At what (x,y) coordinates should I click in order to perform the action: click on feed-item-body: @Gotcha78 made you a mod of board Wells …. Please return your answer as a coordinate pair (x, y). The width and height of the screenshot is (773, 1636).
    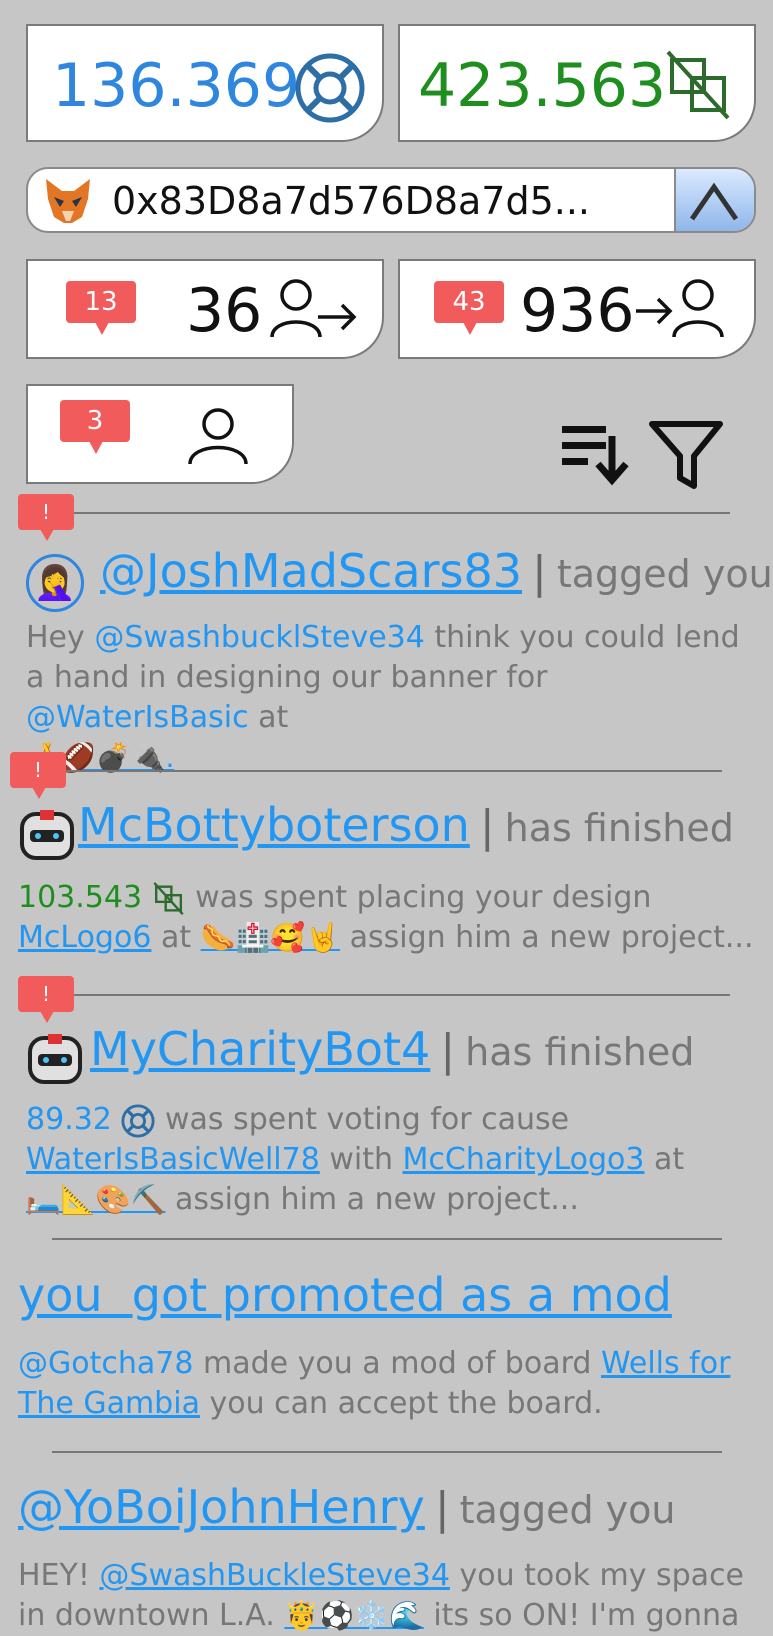
    Looking at the image, I should click on (374, 1383).